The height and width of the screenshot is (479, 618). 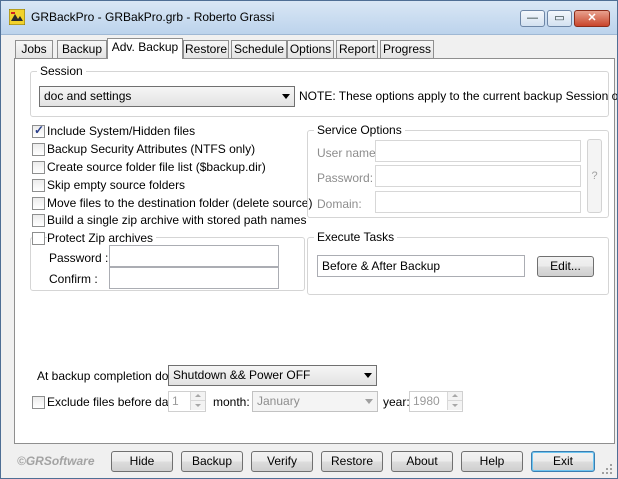 What do you see at coordinates (79, 258) in the screenshot?
I see `zip-password-label: Password :` at bounding box center [79, 258].